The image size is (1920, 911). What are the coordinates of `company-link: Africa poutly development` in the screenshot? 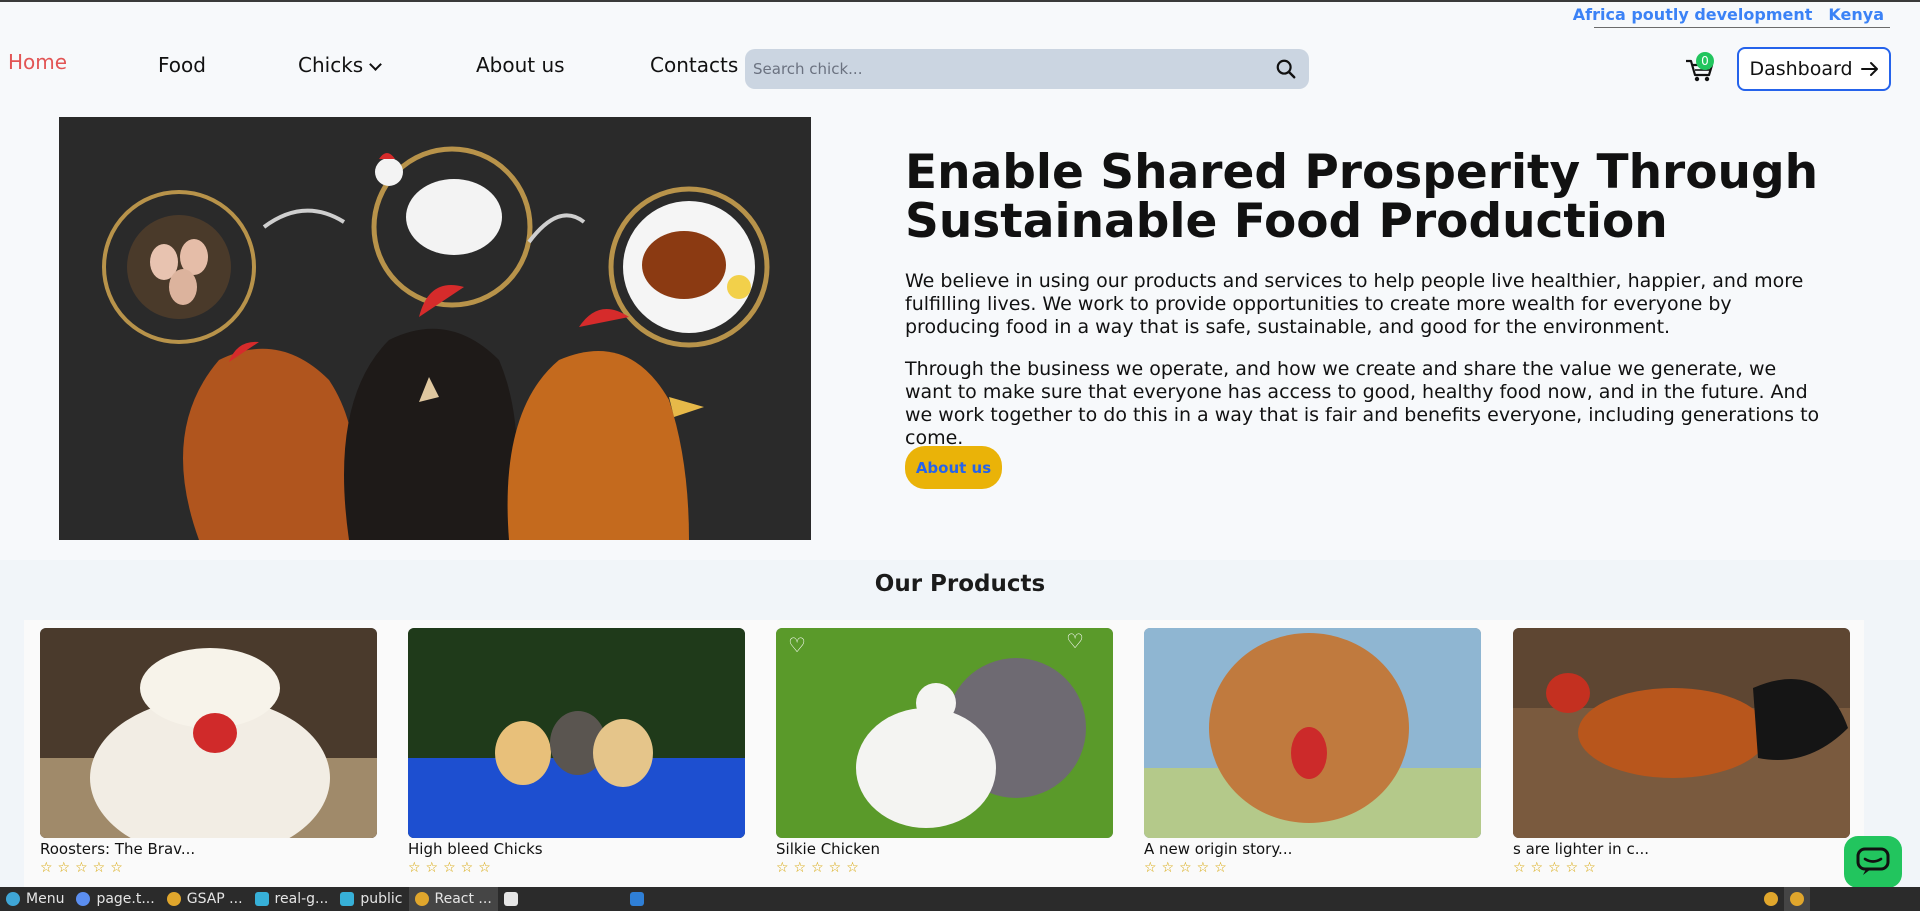 It's located at (1693, 14).